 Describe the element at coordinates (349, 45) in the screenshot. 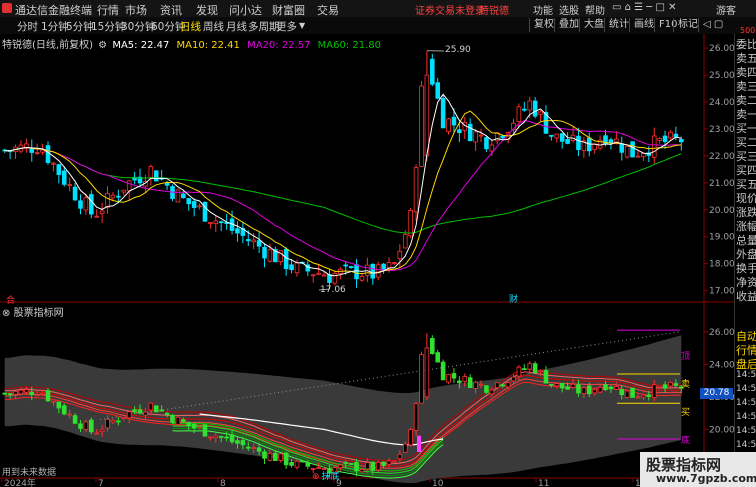

I see `ma60-label: MA60: 21.80` at that location.